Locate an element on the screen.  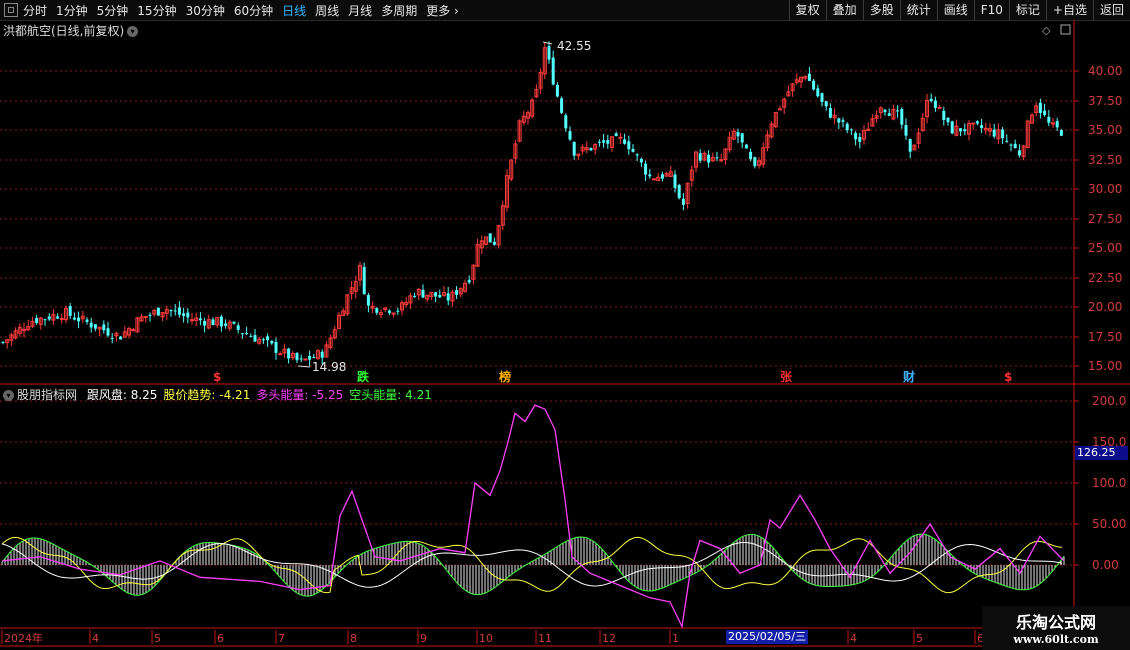
cursor-date: 2025/02/05/三 is located at coordinates (767, 637).